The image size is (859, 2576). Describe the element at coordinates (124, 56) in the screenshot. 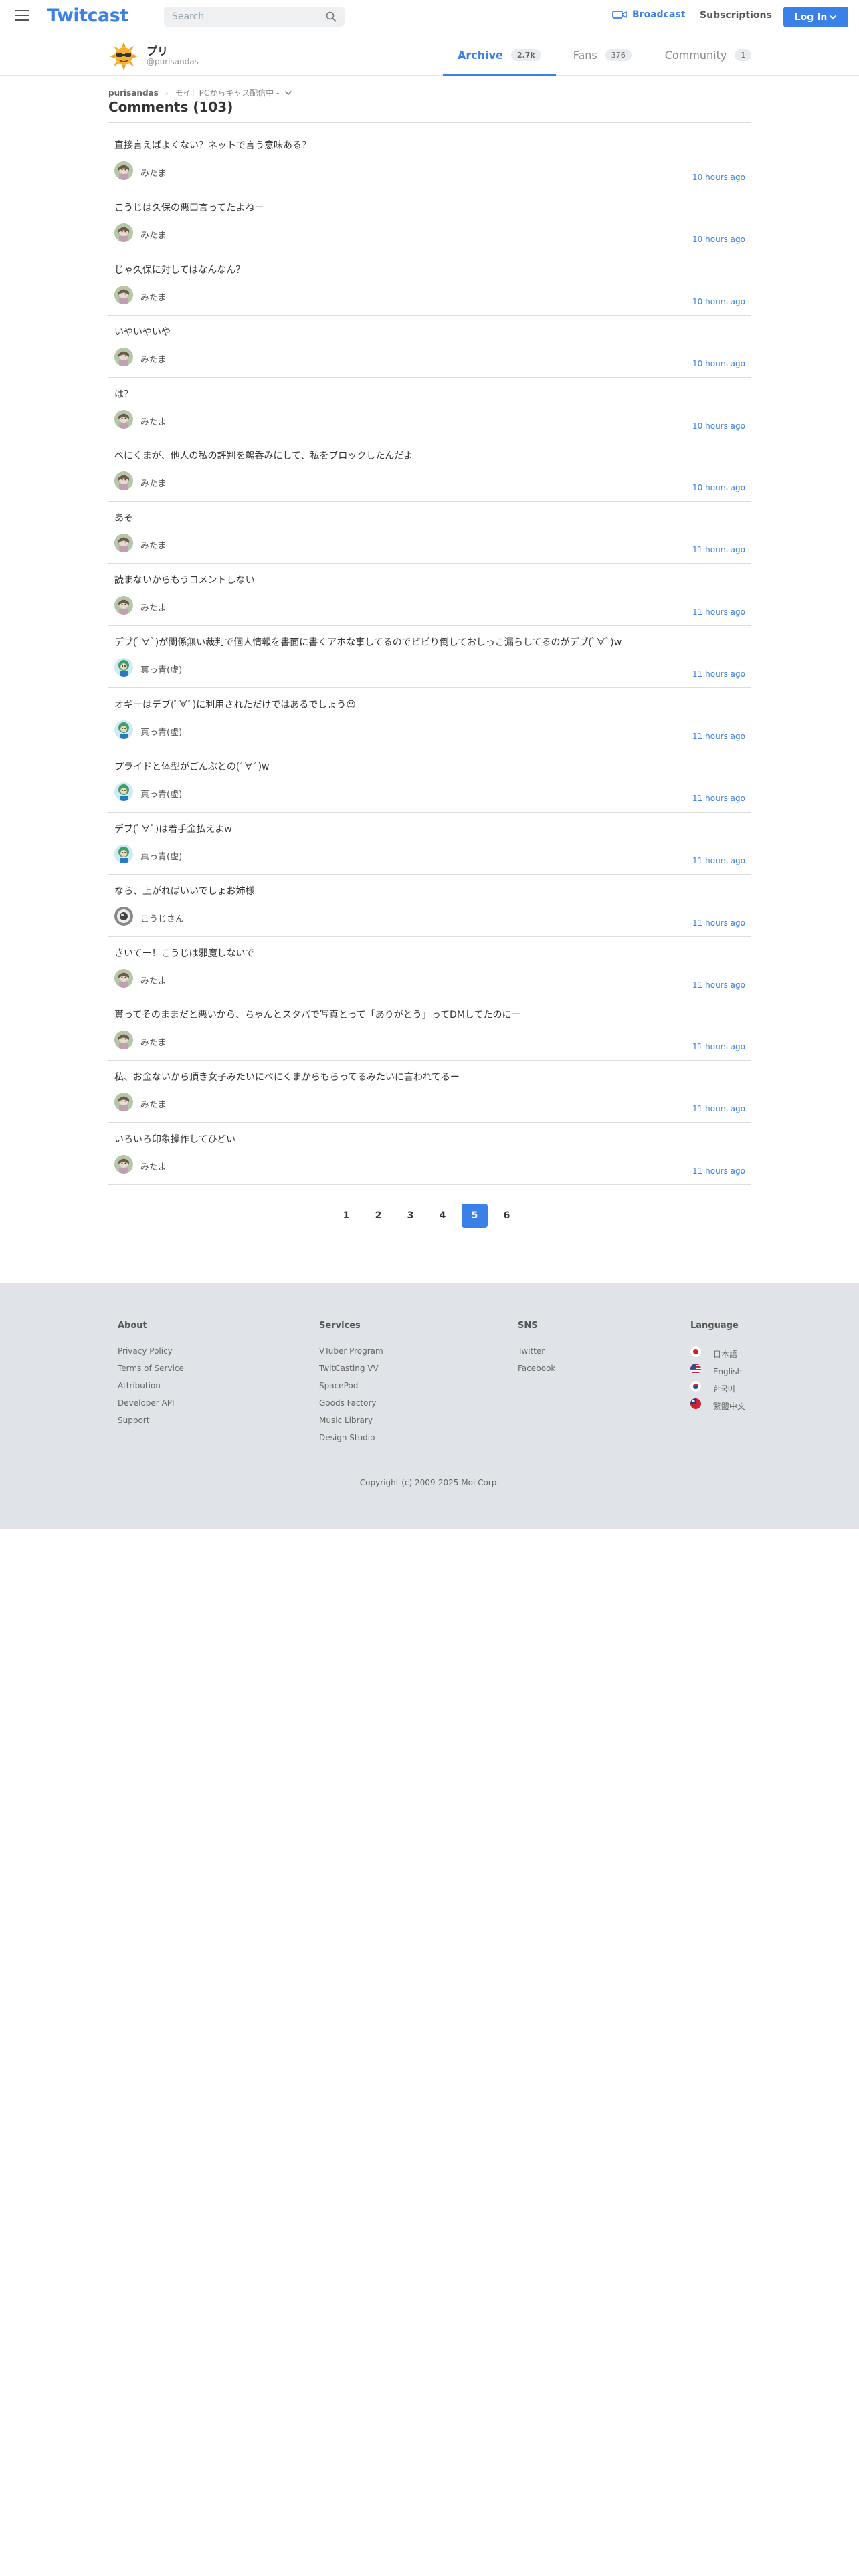

I see `profile-avatar` at that location.